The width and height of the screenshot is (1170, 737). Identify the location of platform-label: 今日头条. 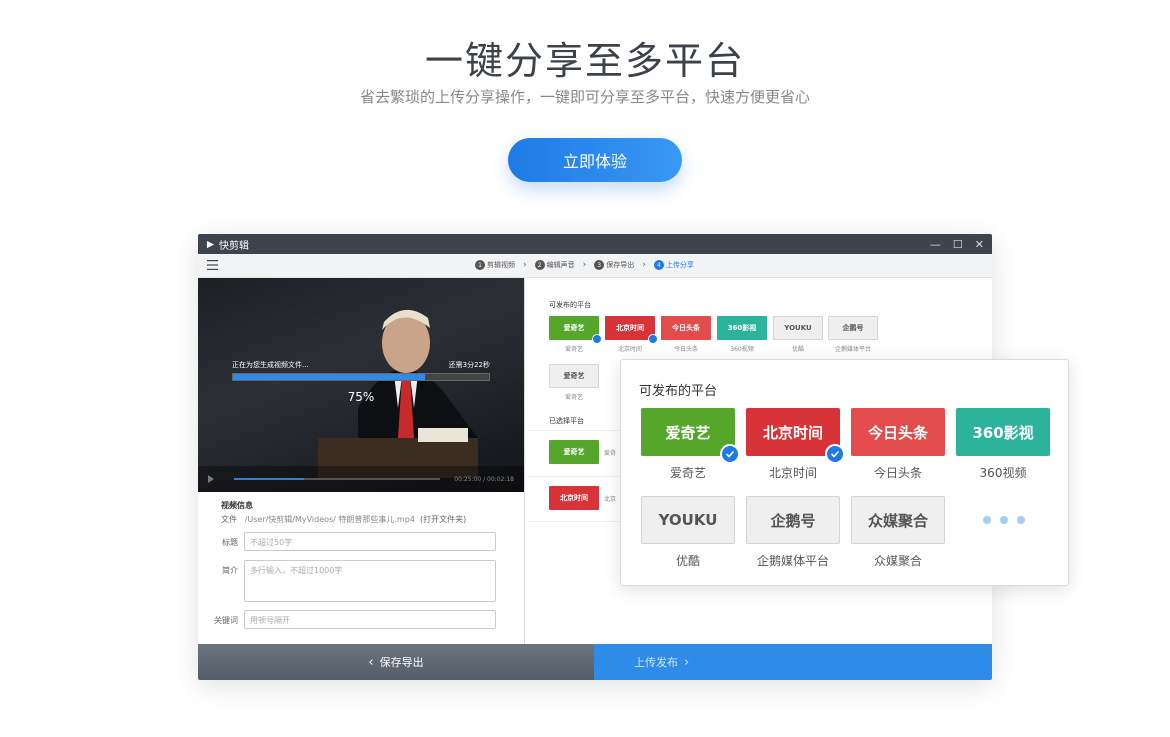
(685, 349).